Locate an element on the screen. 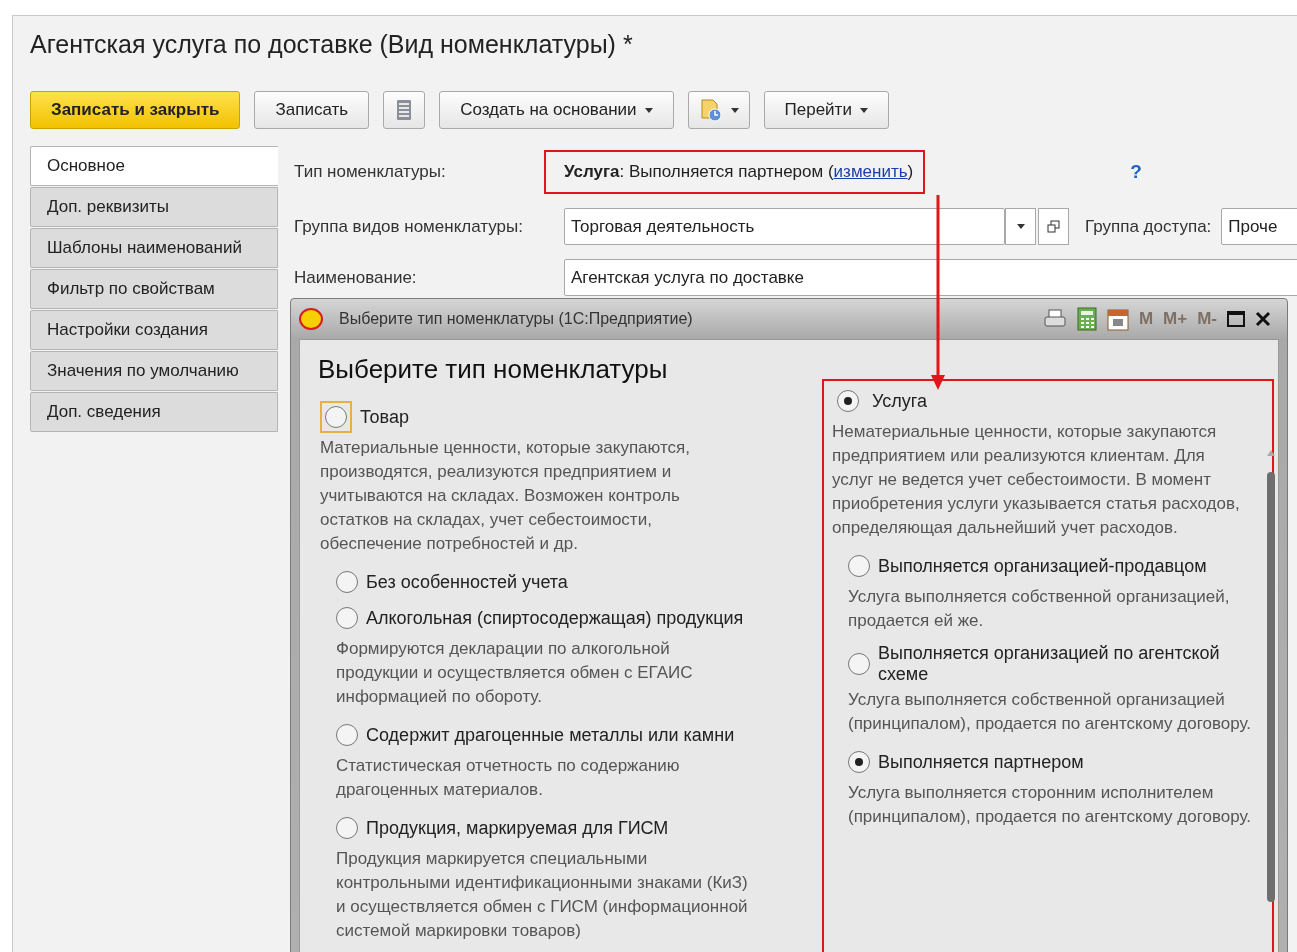 The width and height of the screenshot is (1297, 952). open-button is located at coordinates (1053, 226).